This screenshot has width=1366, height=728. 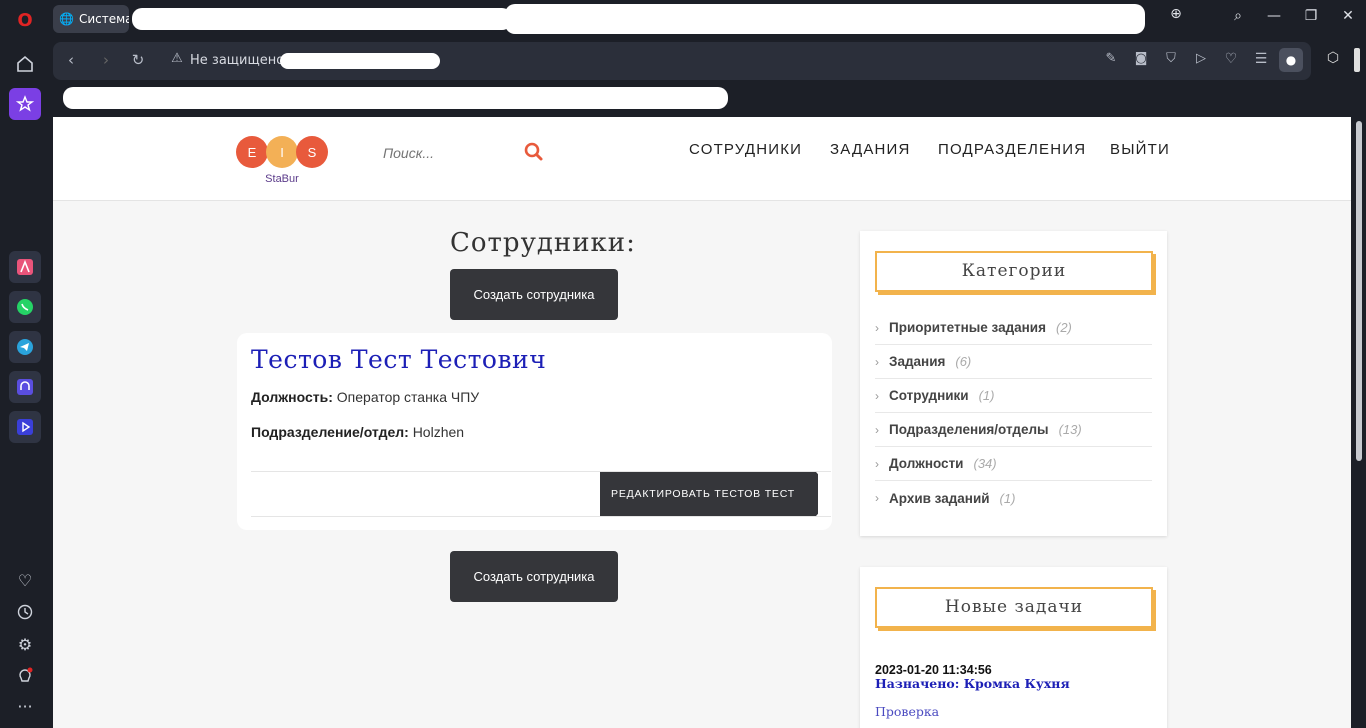 What do you see at coordinates (71, 60) in the screenshot?
I see `back-icon: ‹` at bounding box center [71, 60].